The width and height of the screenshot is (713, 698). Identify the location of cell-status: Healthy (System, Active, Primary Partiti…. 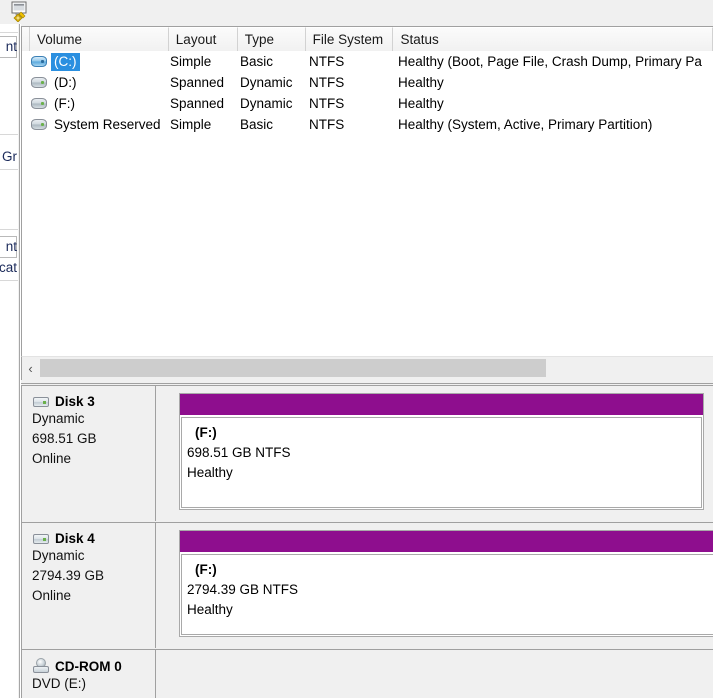
(525, 124).